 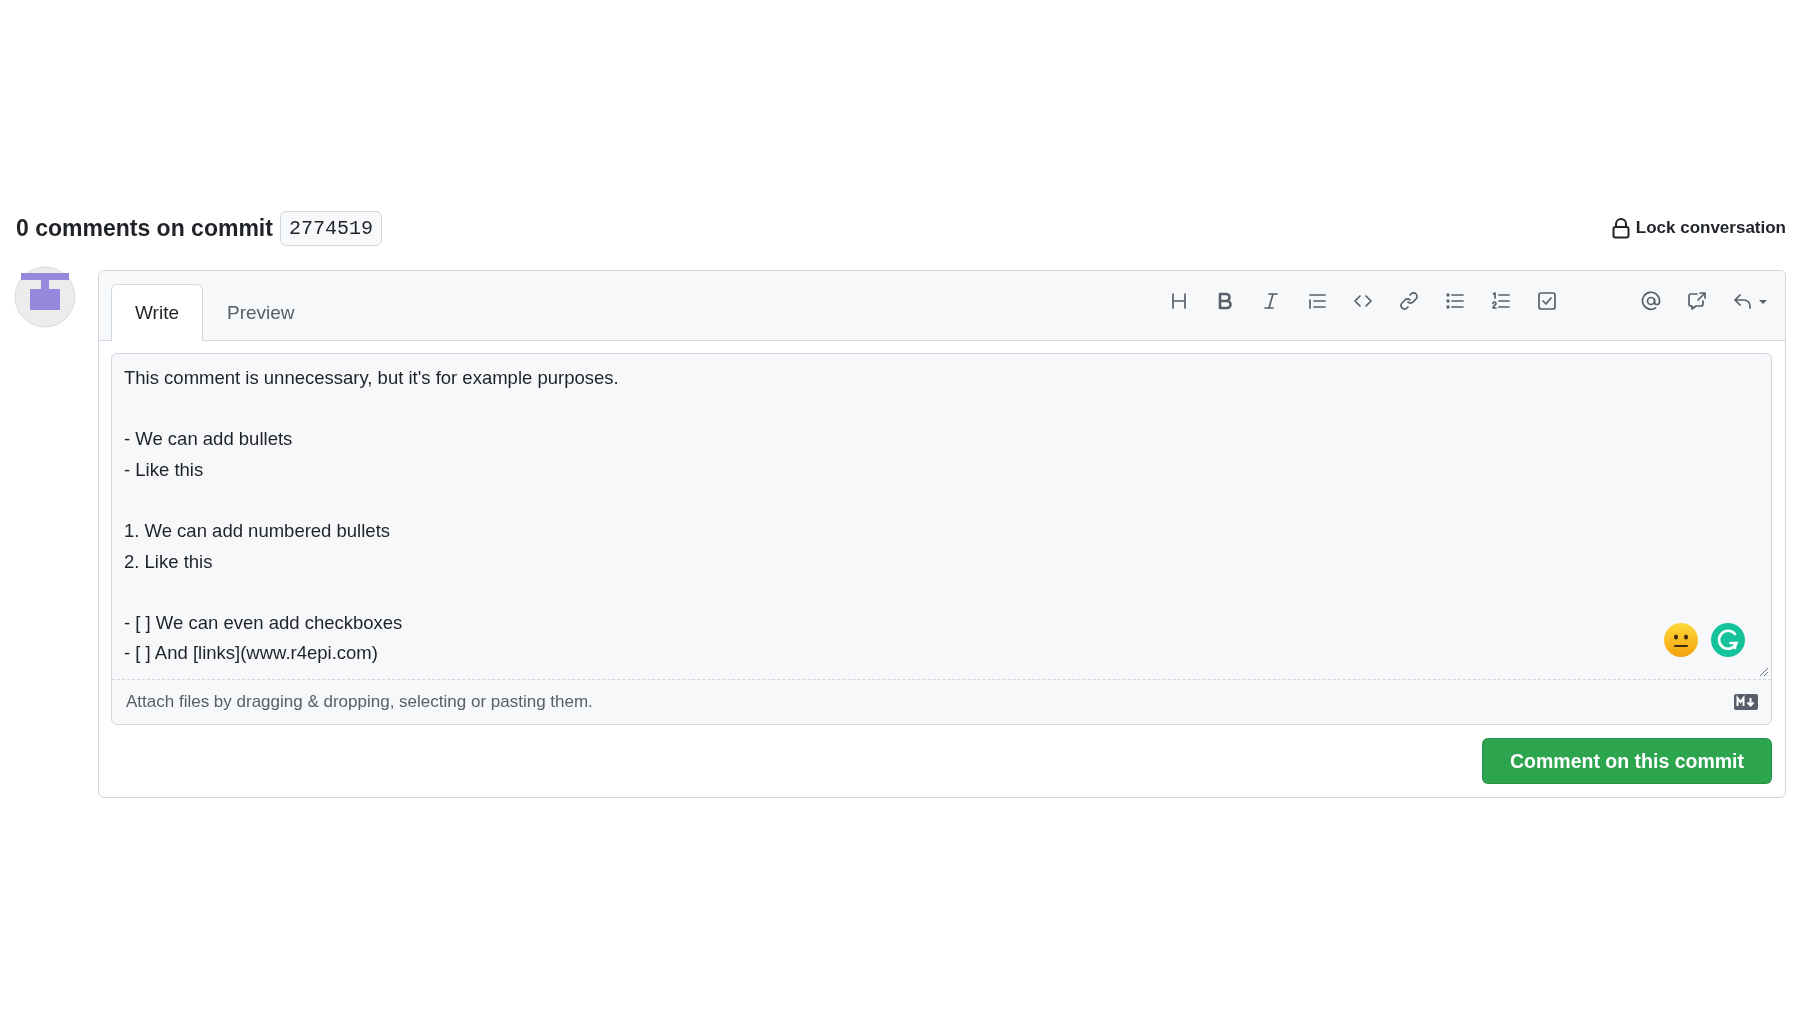 What do you see at coordinates (144, 228) in the screenshot?
I see `comment-count-heading: 0 comments on commit` at bounding box center [144, 228].